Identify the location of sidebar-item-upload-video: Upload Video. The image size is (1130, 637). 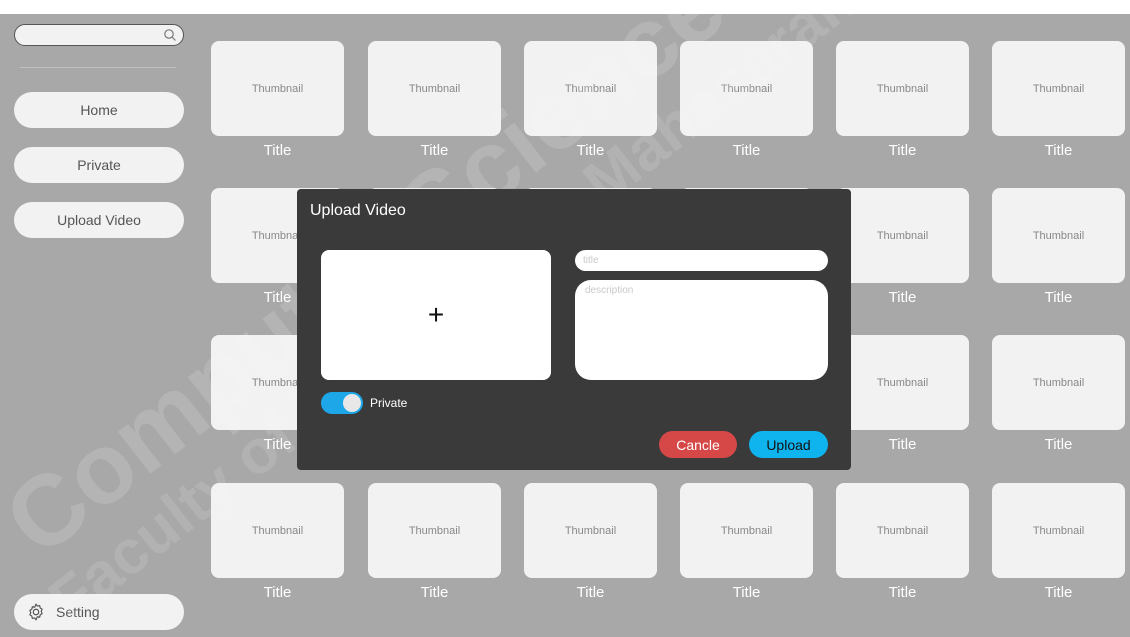
(99, 220).